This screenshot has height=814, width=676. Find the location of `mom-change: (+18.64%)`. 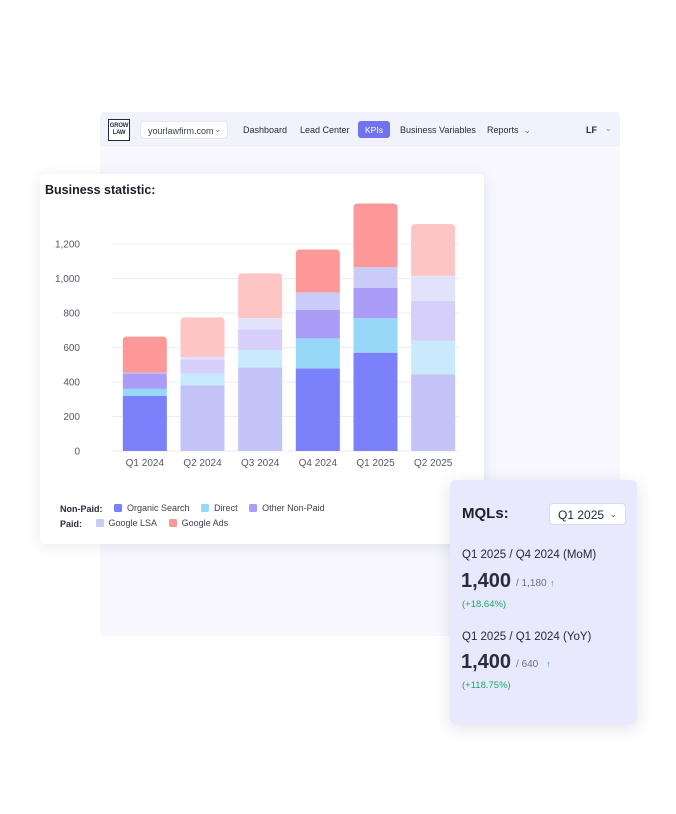

mom-change: (+18.64%) is located at coordinates (484, 604).